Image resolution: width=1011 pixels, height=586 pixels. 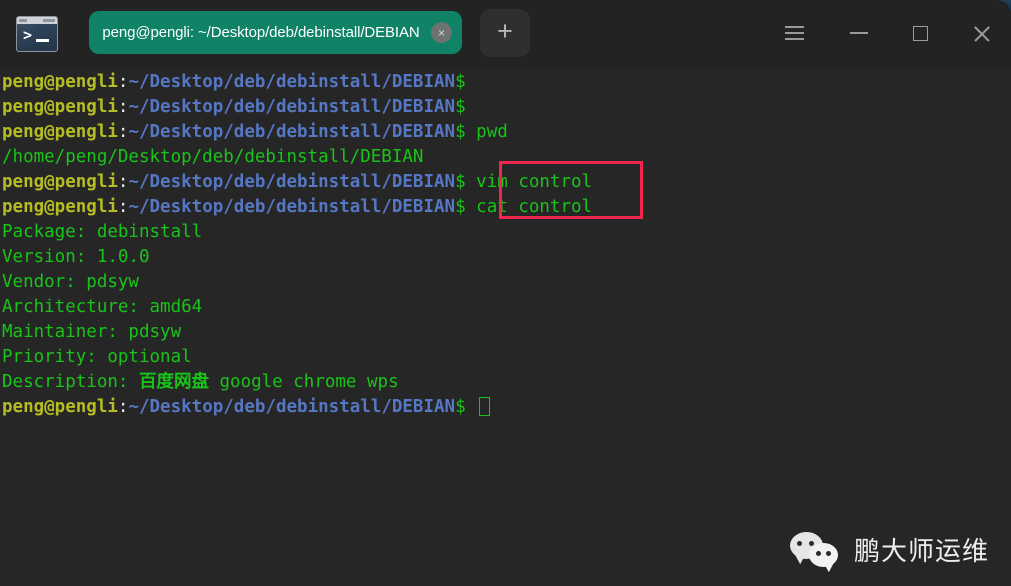 What do you see at coordinates (92, 332) in the screenshot?
I see `terminal-output-line: Maintainer: pdsyw` at bounding box center [92, 332].